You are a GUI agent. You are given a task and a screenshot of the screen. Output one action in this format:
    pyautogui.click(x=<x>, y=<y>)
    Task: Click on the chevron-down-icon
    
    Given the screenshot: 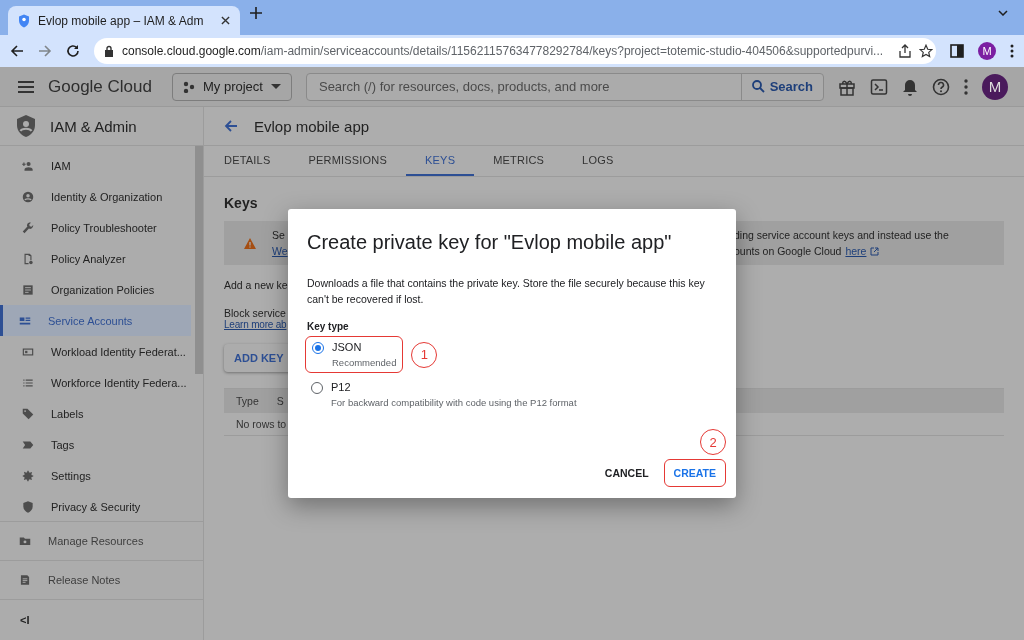 What is the action you would take?
    pyautogui.click(x=1003, y=13)
    